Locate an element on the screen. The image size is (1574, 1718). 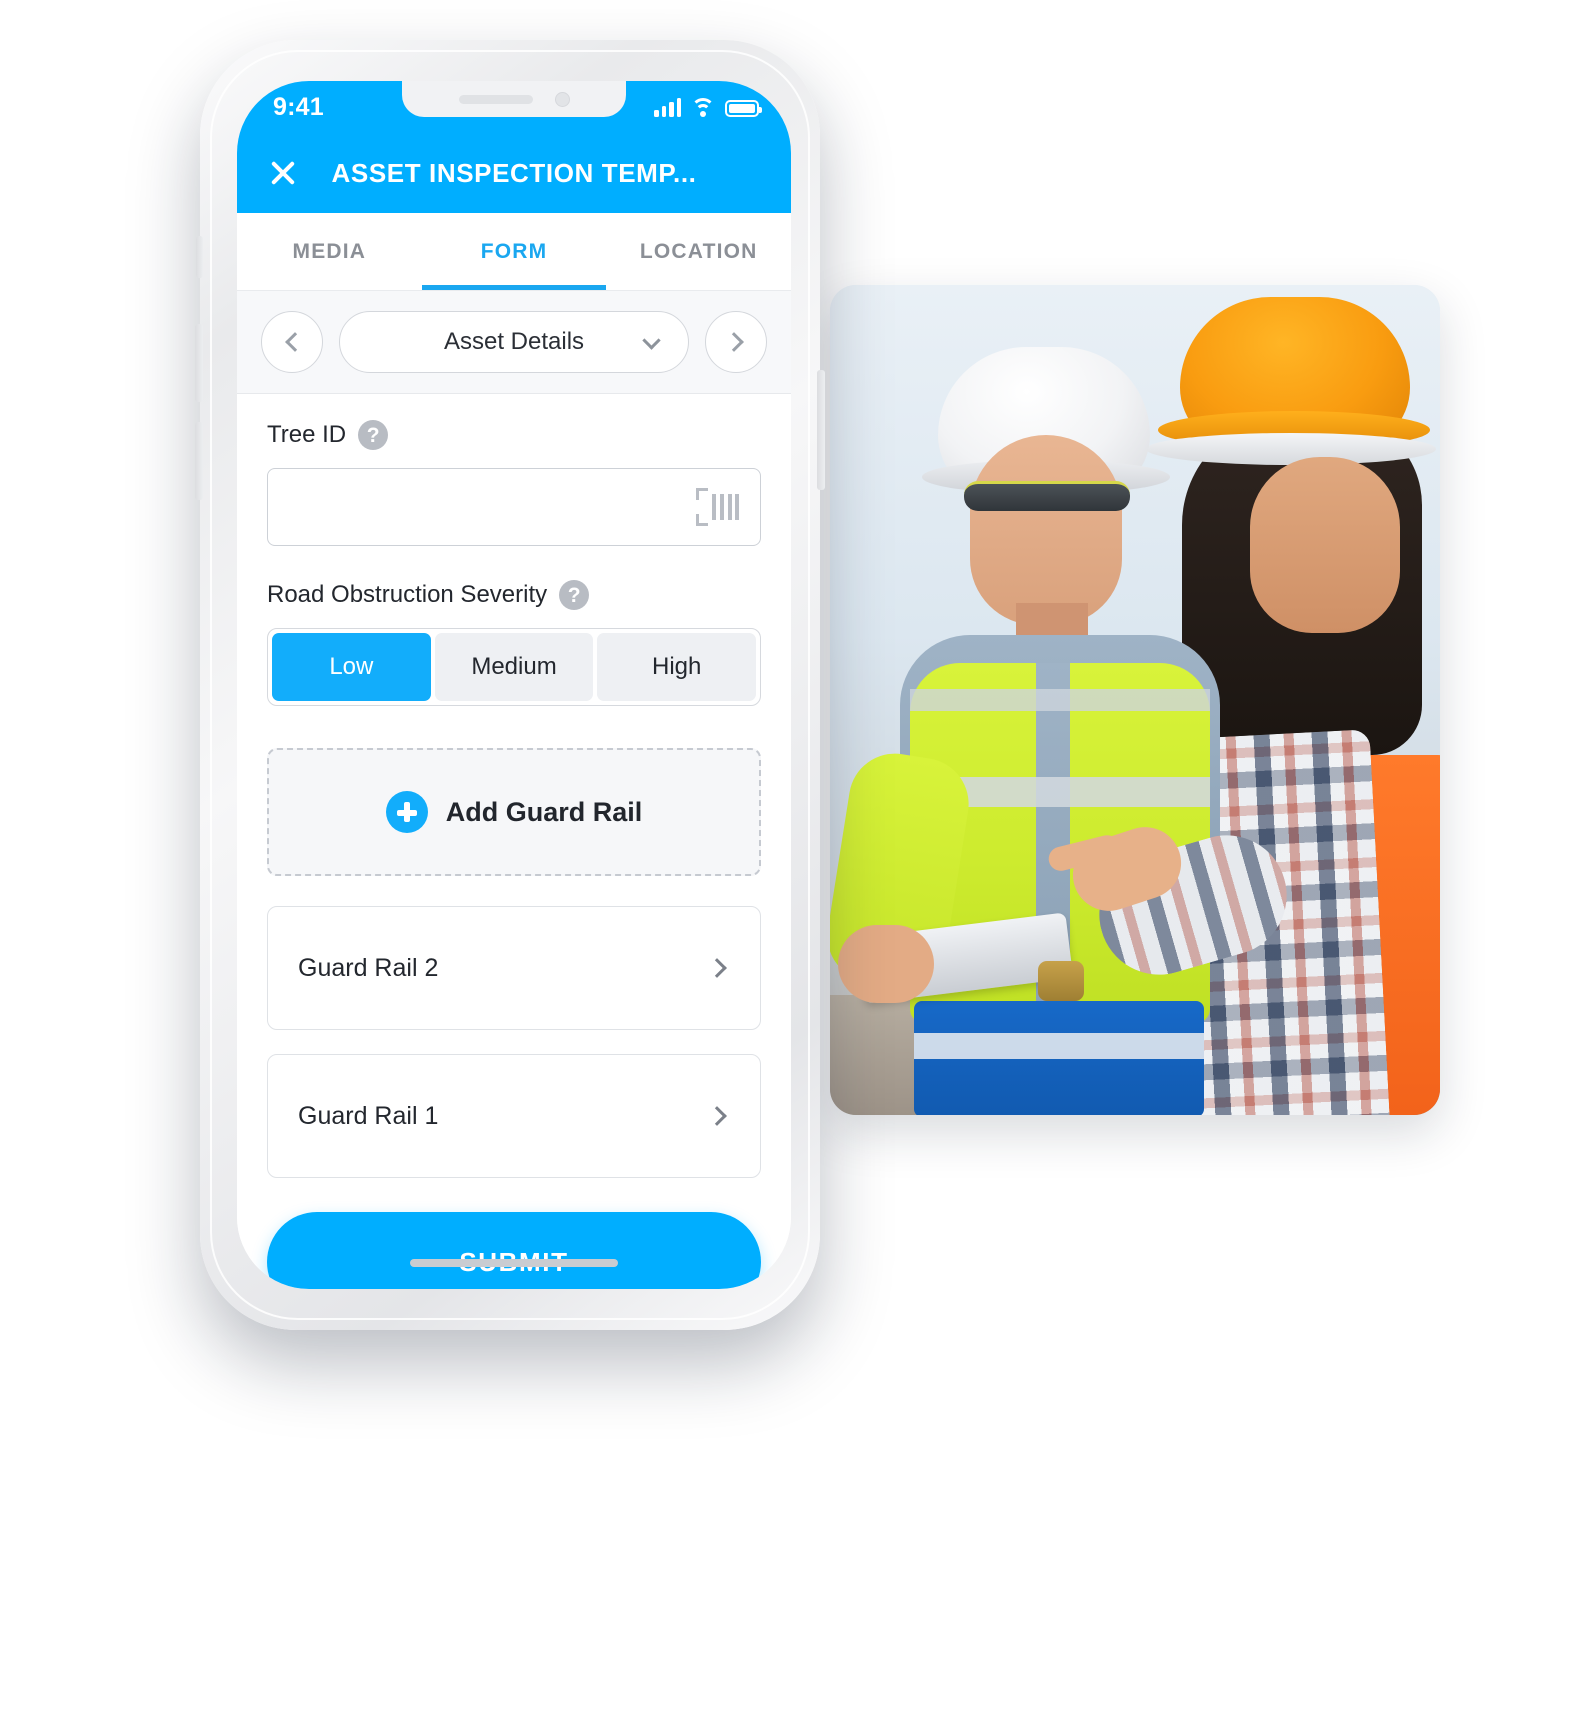
severity-label-row: Road Obstruction Severity ? is located at coordinates (514, 595).